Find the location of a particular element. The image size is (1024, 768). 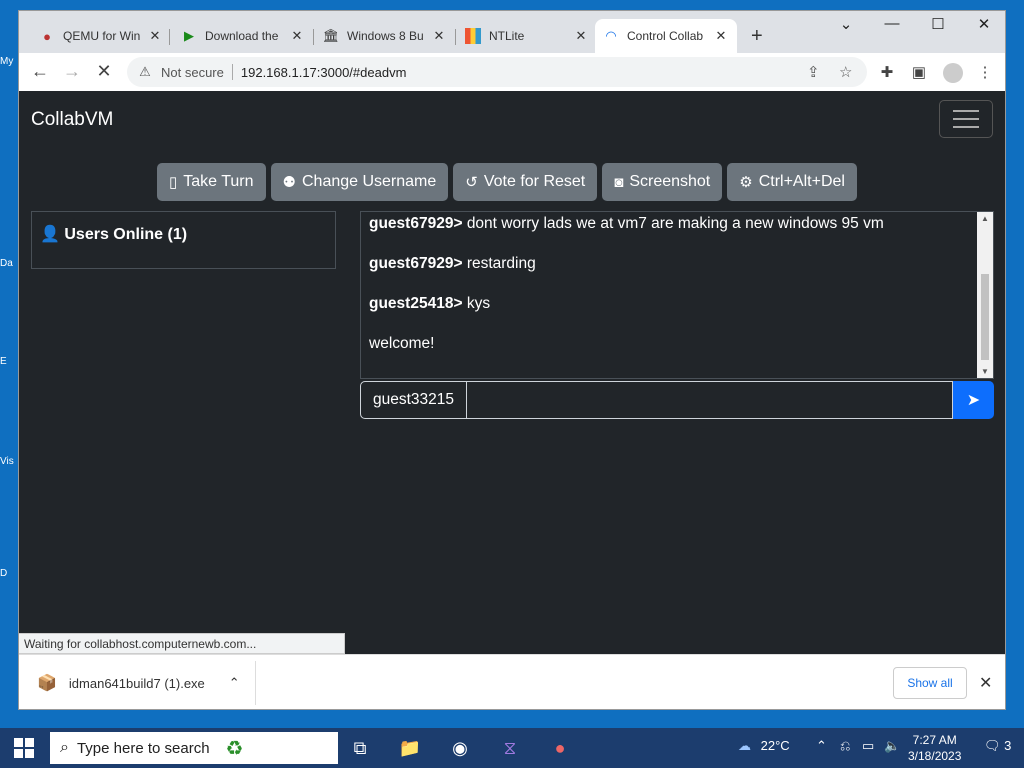

download-filename: idman641build7 (1).exe is located at coordinates (137, 683).